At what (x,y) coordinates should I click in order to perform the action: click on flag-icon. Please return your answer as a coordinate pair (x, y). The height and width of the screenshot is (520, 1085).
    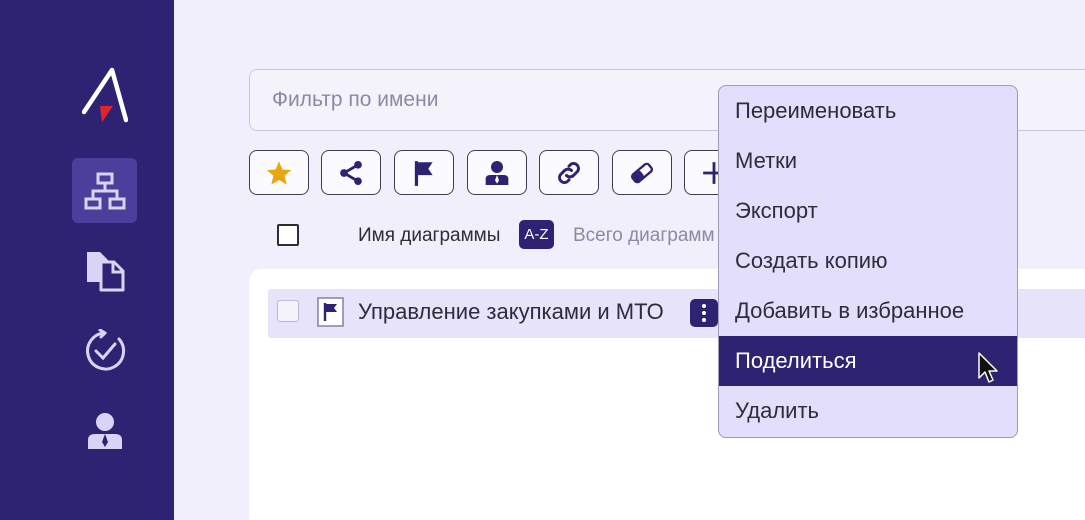
    Looking at the image, I should click on (423, 173).